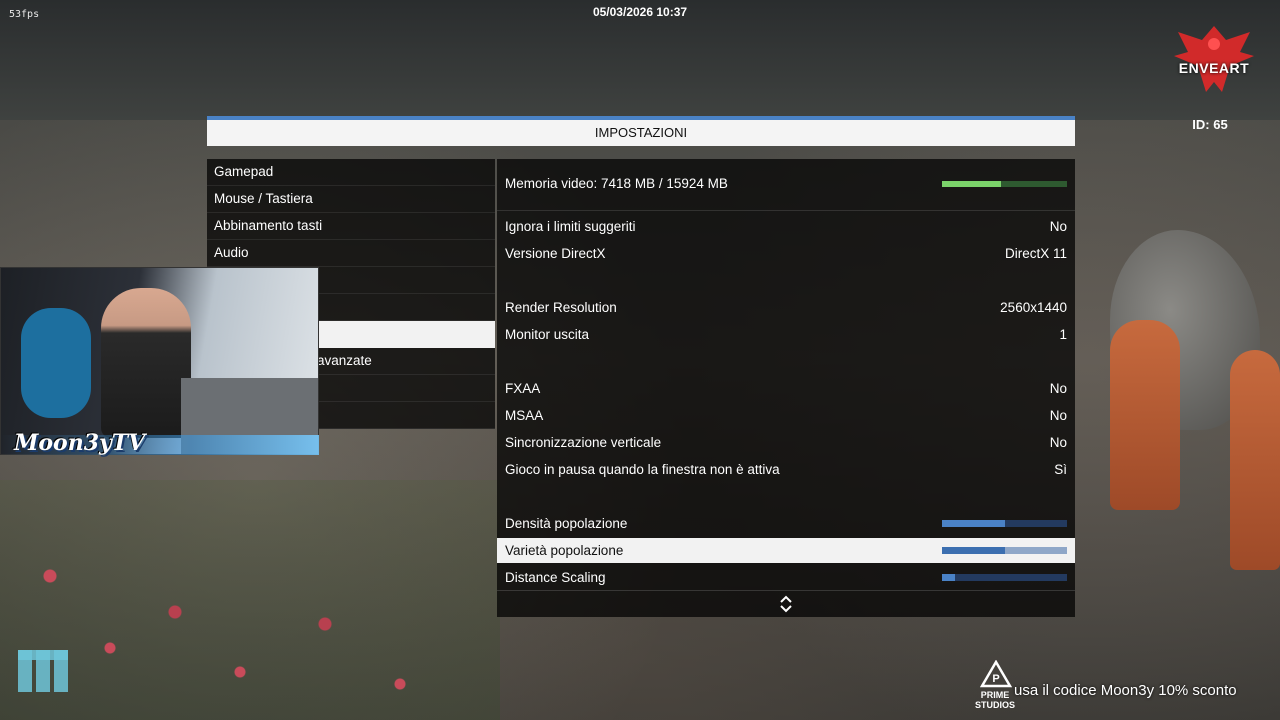 The height and width of the screenshot is (720, 1280). What do you see at coordinates (641, 133) in the screenshot?
I see `settings-title: IMPOSTAZIONI` at bounding box center [641, 133].